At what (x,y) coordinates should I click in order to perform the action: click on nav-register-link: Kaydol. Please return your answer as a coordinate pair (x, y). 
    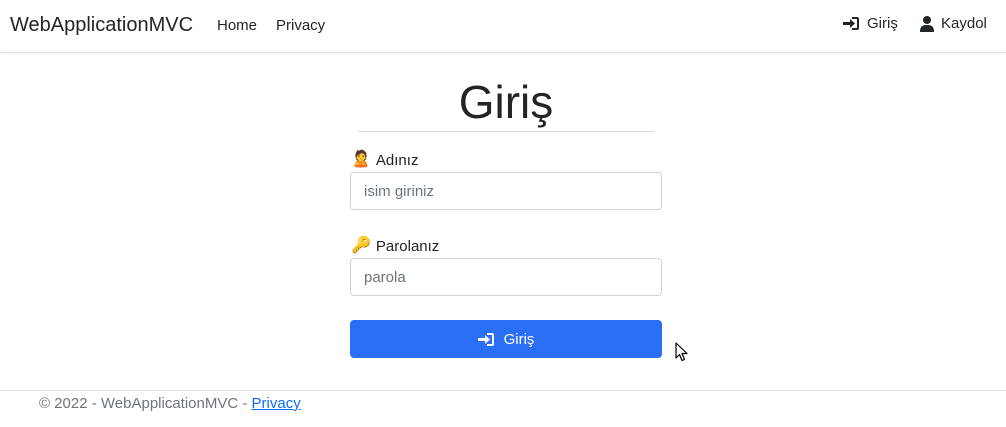
    Looking at the image, I should click on (953, 23).